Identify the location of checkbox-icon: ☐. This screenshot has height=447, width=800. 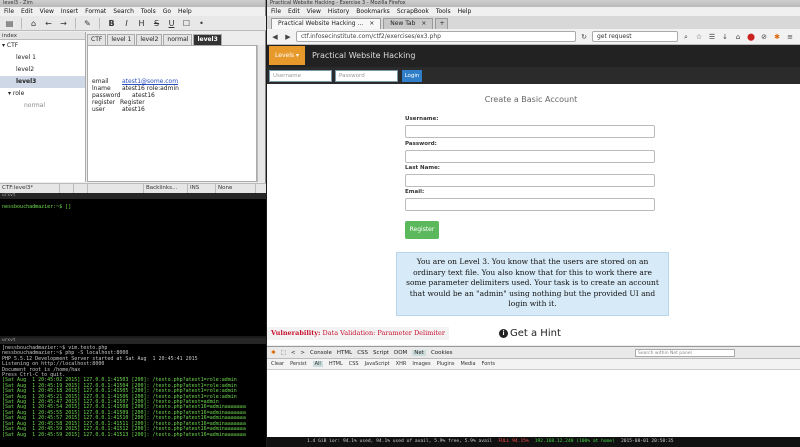
(186, 23).